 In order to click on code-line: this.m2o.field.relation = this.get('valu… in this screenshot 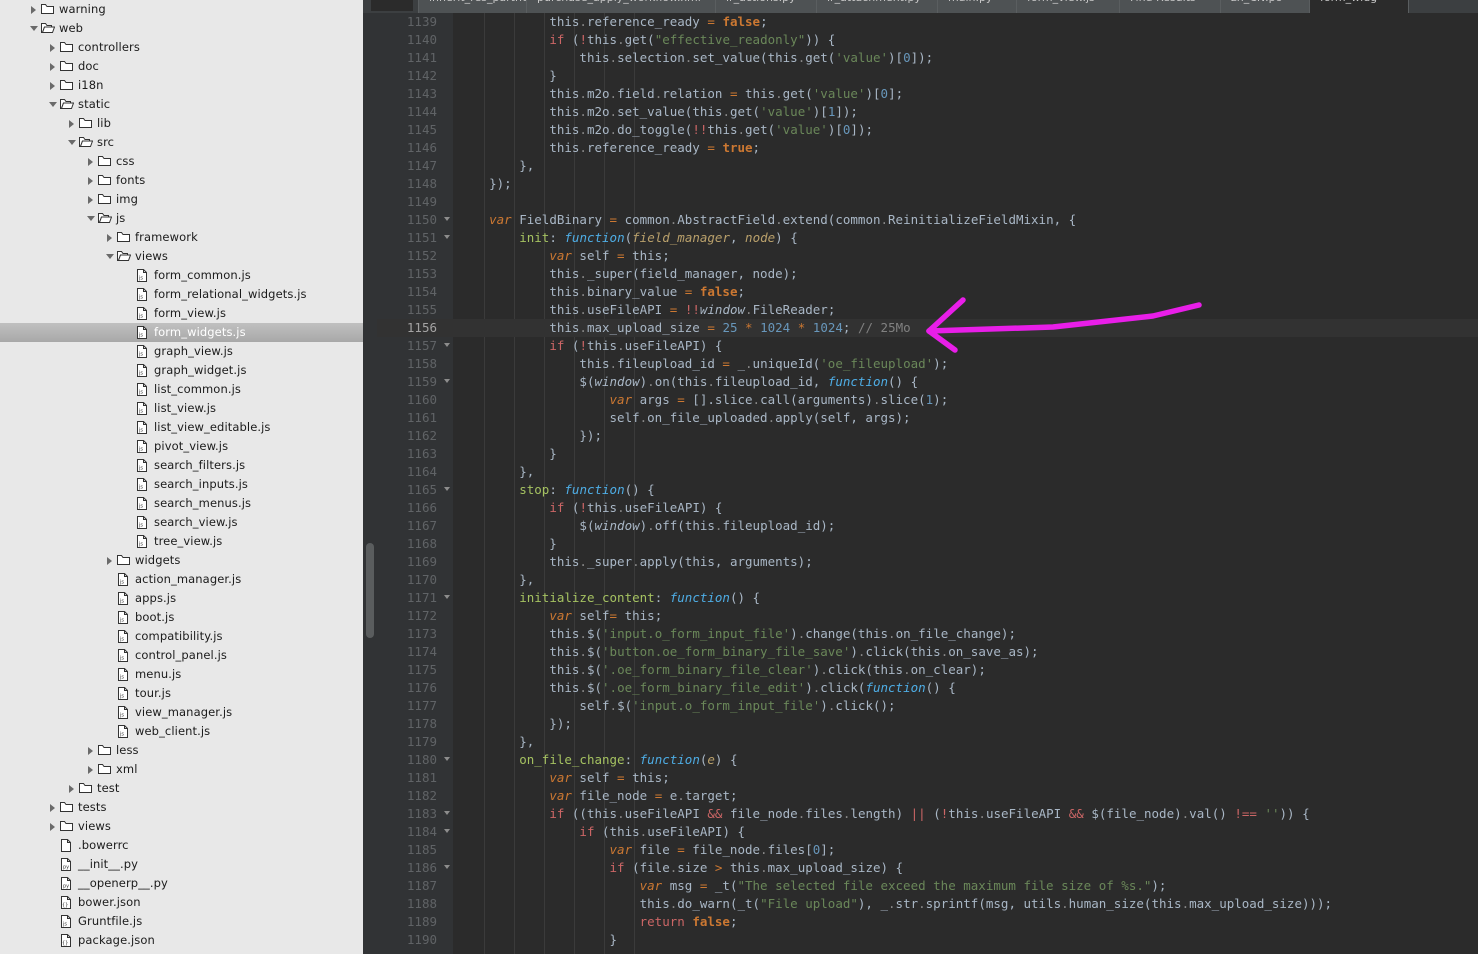, I will do `click(965, 94)`.